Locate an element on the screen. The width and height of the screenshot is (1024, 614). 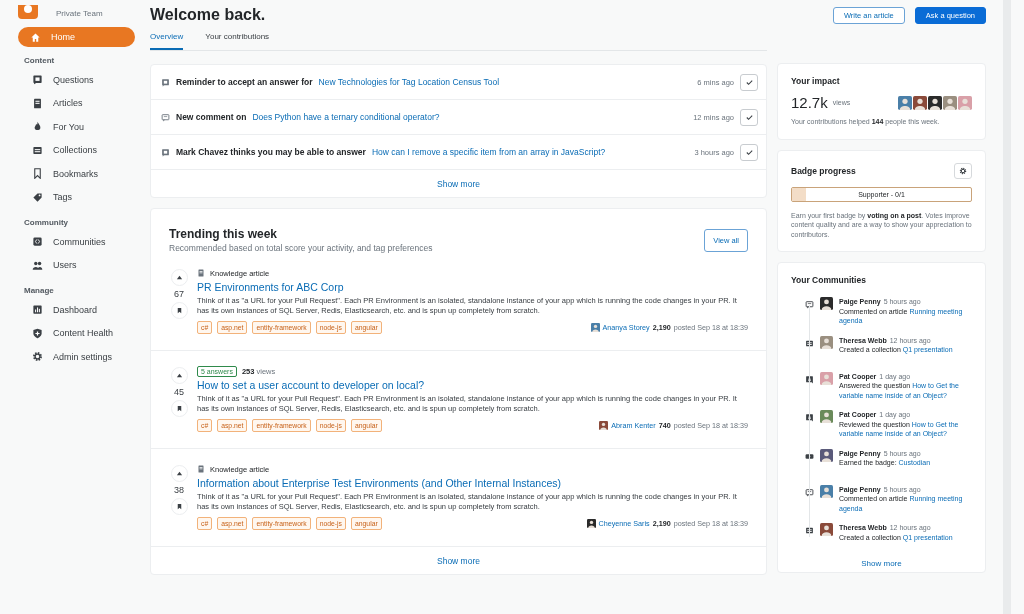
tag-icon is located at coordinates (37, 197).